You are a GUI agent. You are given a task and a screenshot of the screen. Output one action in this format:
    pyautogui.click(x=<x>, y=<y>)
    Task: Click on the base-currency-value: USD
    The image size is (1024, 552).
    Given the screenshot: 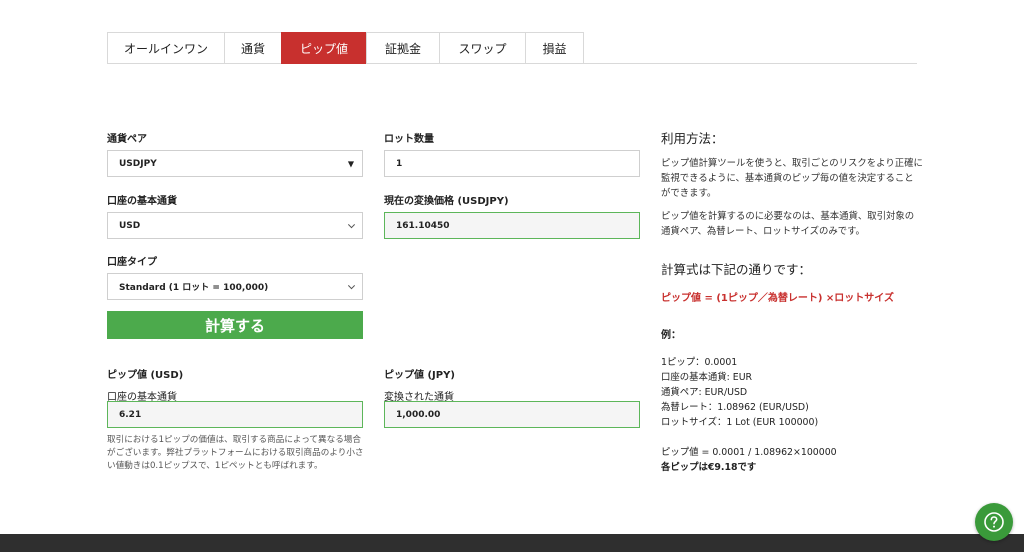 What is the action you would take?
    pyautogui.click(x=130, y=225)
    